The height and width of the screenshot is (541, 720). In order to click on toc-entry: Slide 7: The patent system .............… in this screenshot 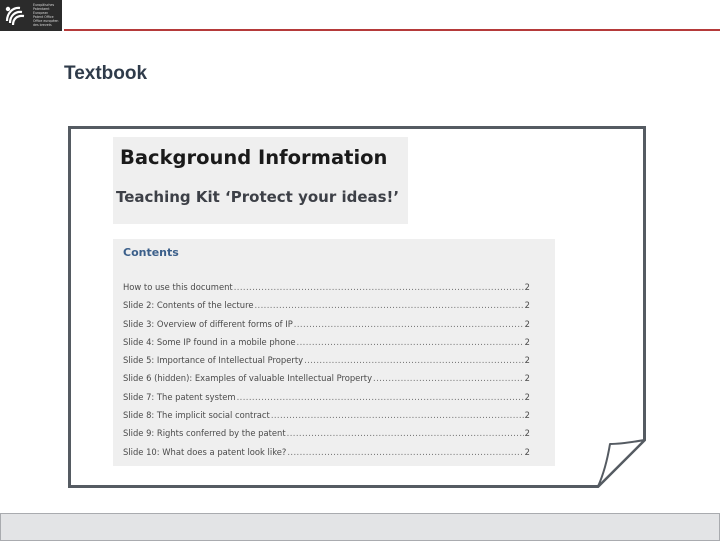, I will do `click(326, 401)`.